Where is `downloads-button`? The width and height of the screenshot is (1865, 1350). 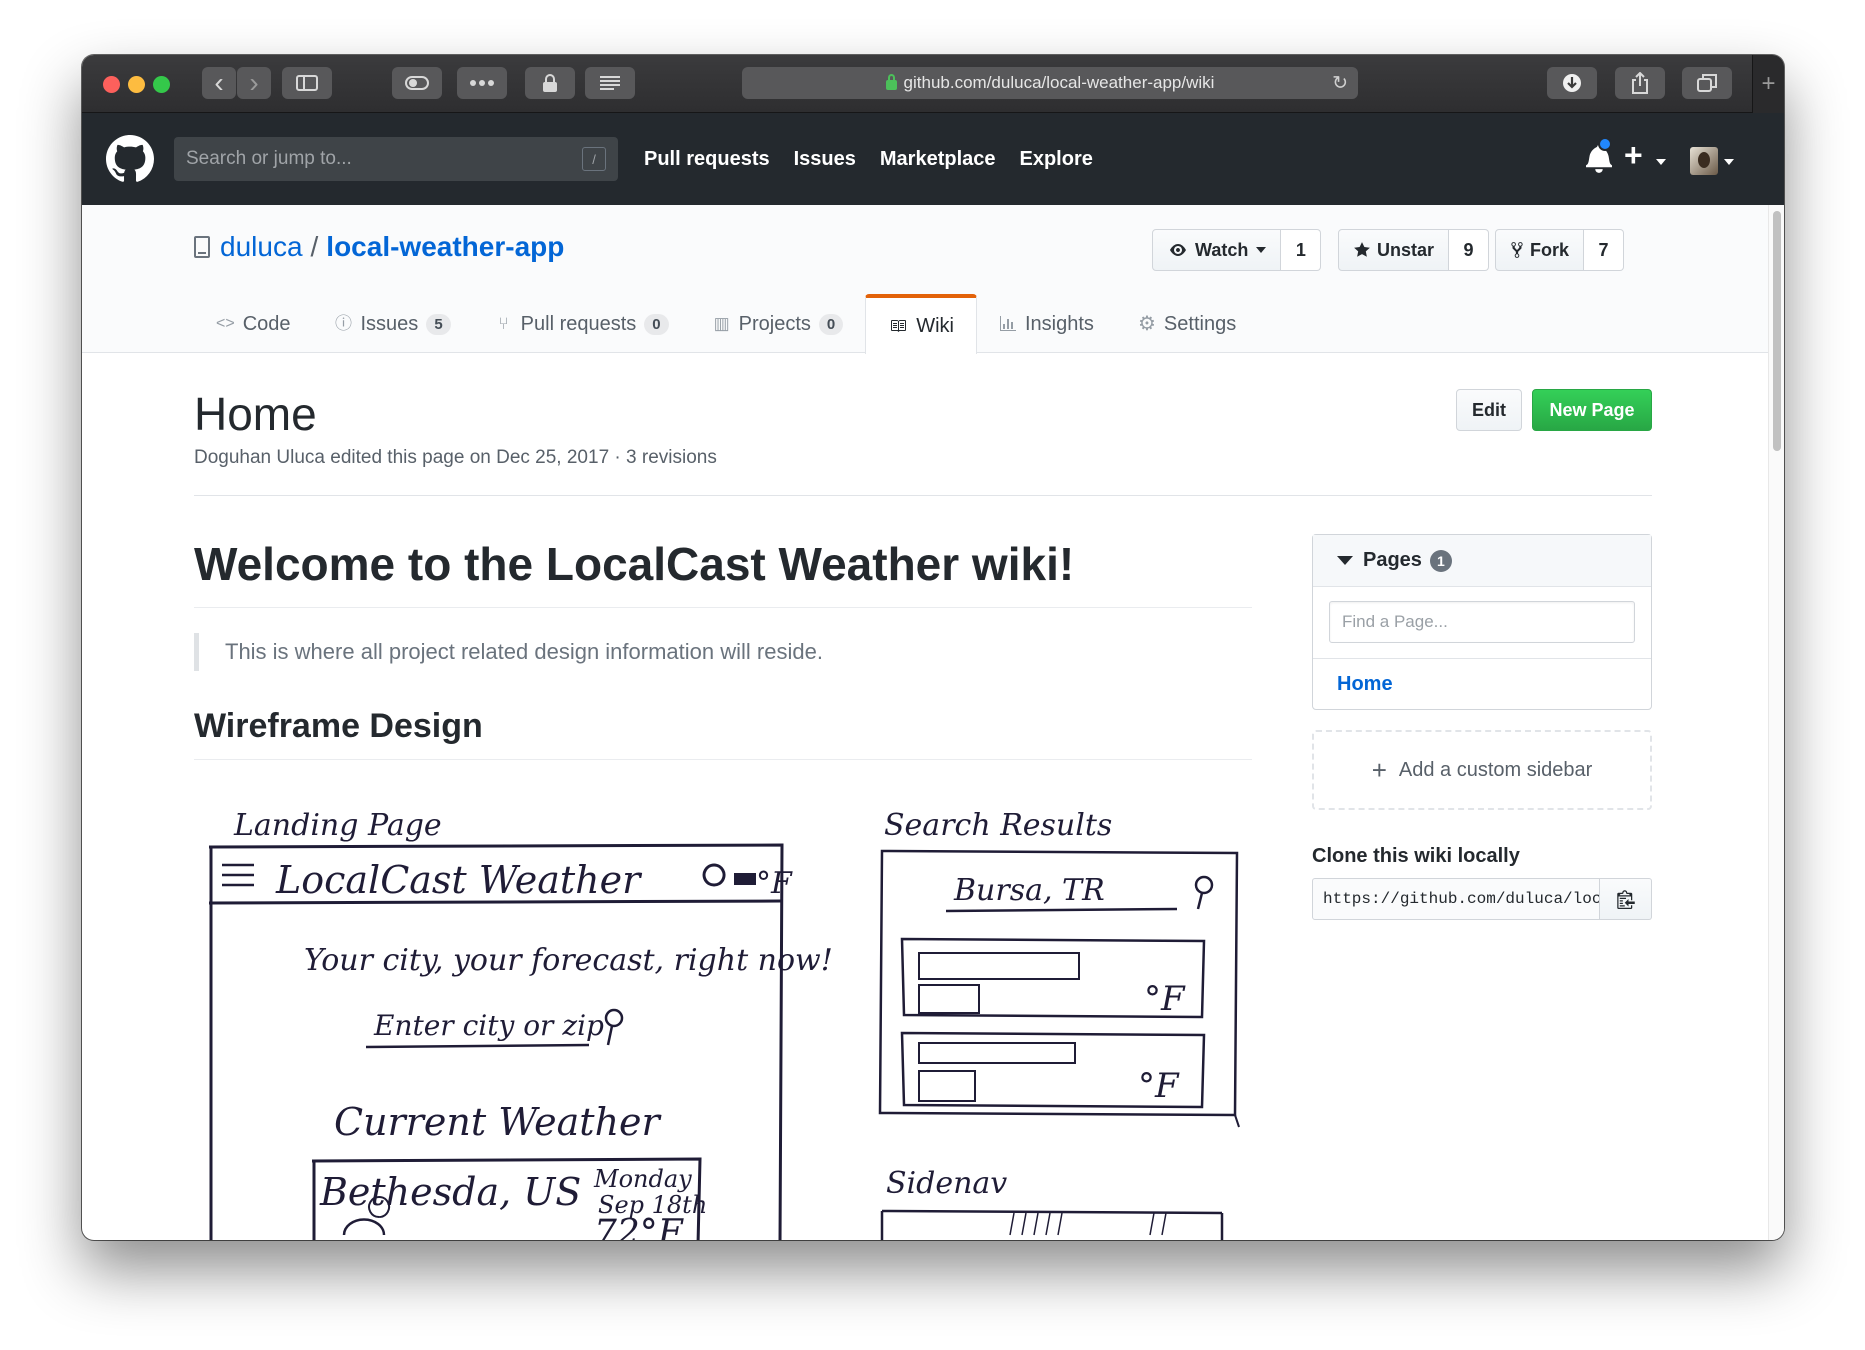 downloads-button is located at coordinates (1572, 83).